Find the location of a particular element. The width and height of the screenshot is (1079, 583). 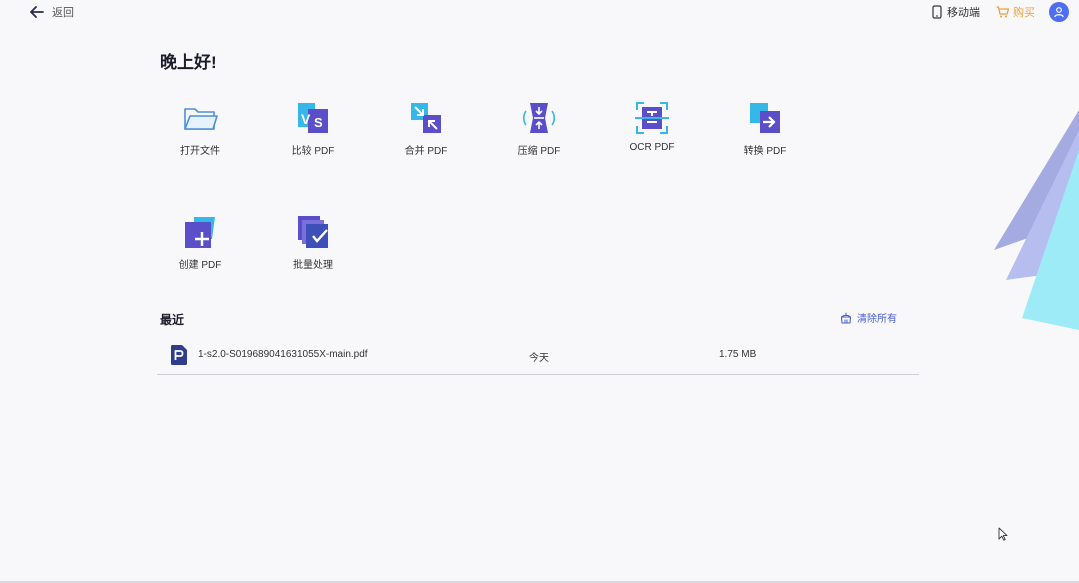

svg-text: S is located at coordinates (318, 122).